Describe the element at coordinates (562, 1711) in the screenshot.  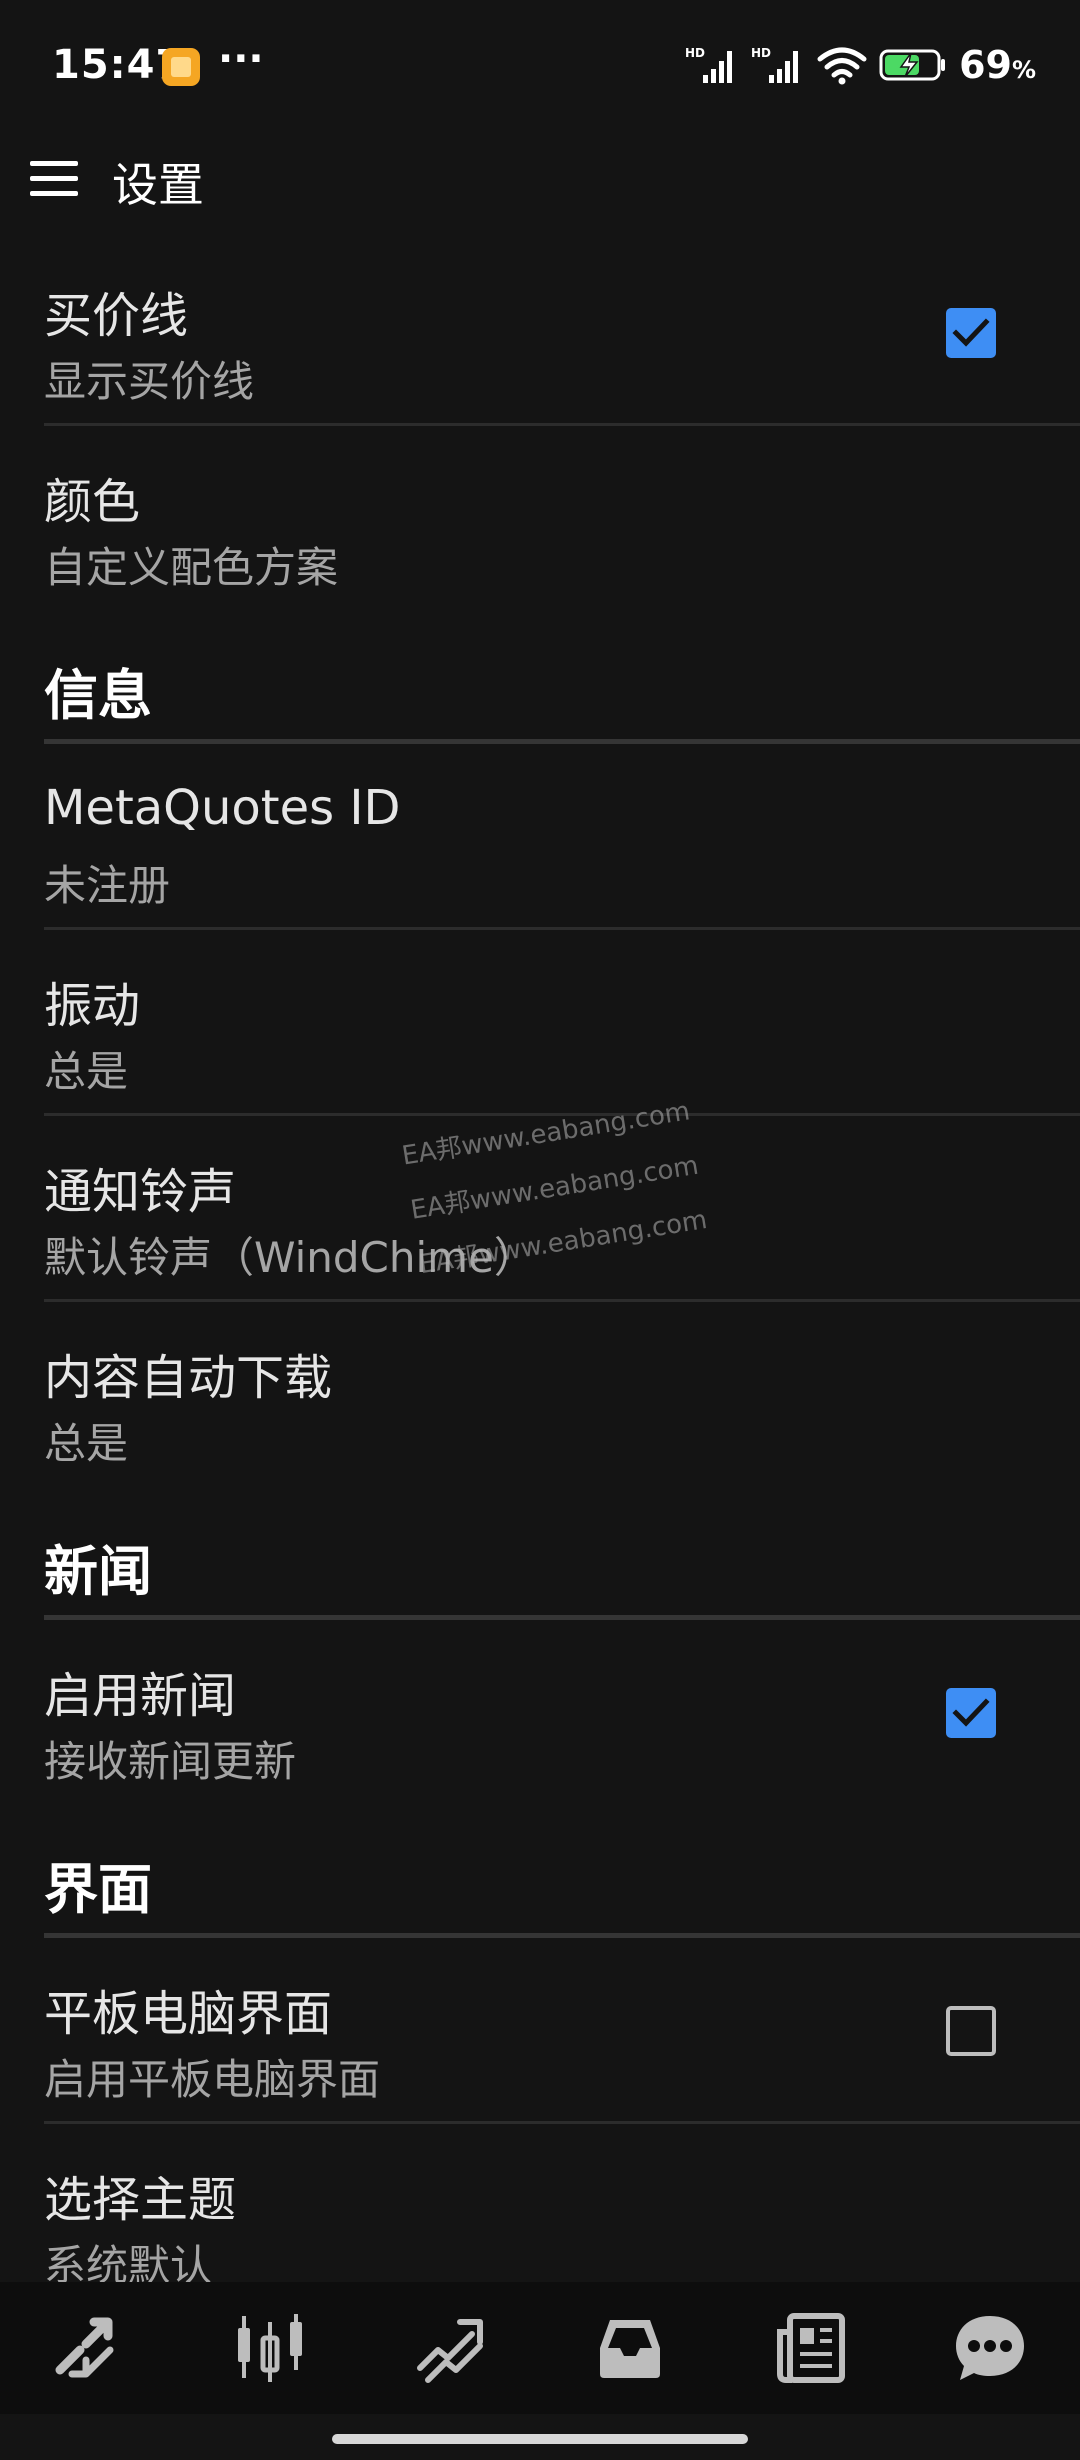
I see `setting-enable-news: 启用新闻 接收新闻更新` at that location.